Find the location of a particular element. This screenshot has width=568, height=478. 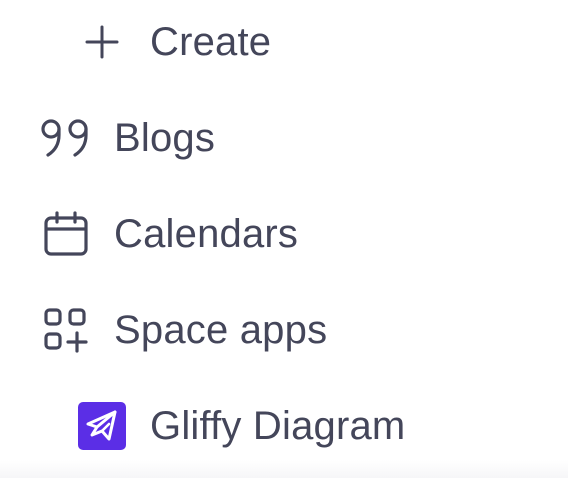

sidebar-item-calendars: Calendars is located at coordinates (149, 234).